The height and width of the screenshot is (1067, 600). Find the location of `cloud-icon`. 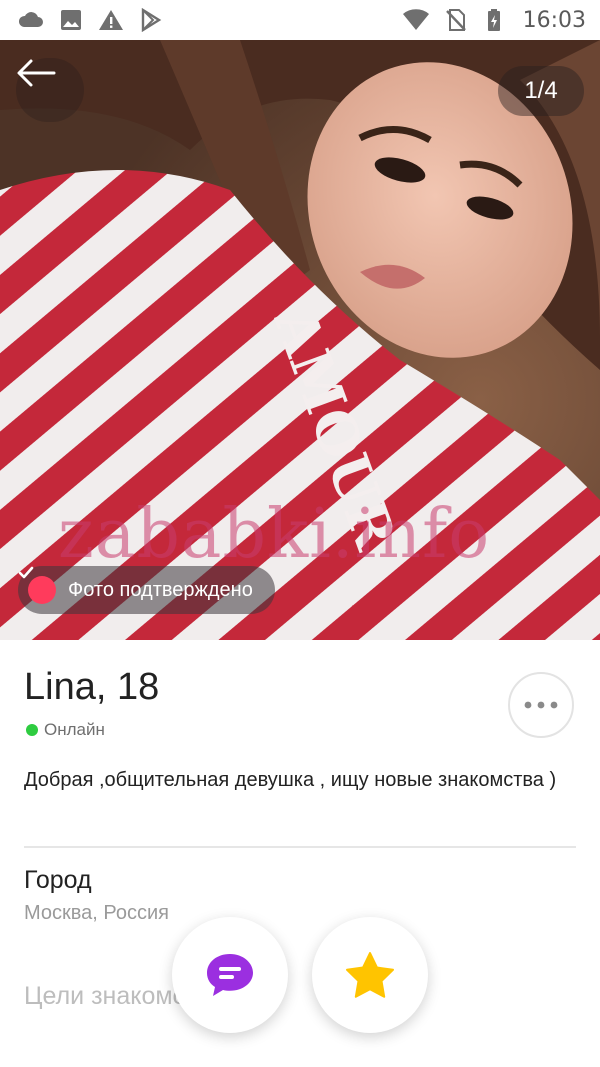

cloud-icon is located at coordinates (30, 19).